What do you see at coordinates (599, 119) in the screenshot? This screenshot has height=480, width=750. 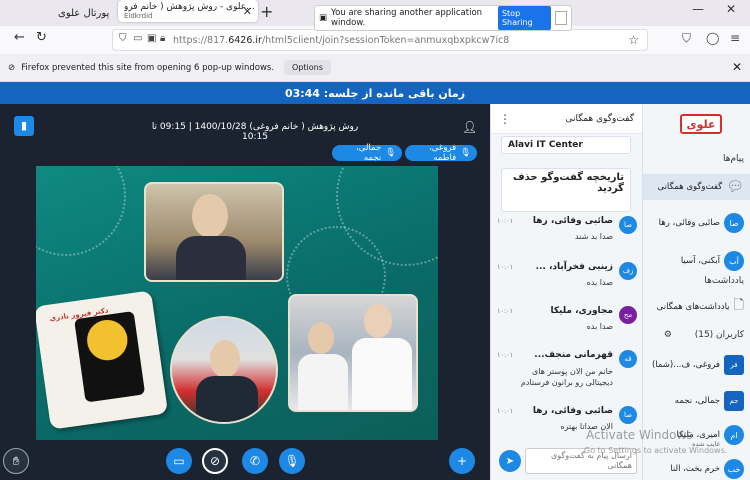 I see `chat-title: گفت‌وگوی همگانی` at bounding box center [599, 119].